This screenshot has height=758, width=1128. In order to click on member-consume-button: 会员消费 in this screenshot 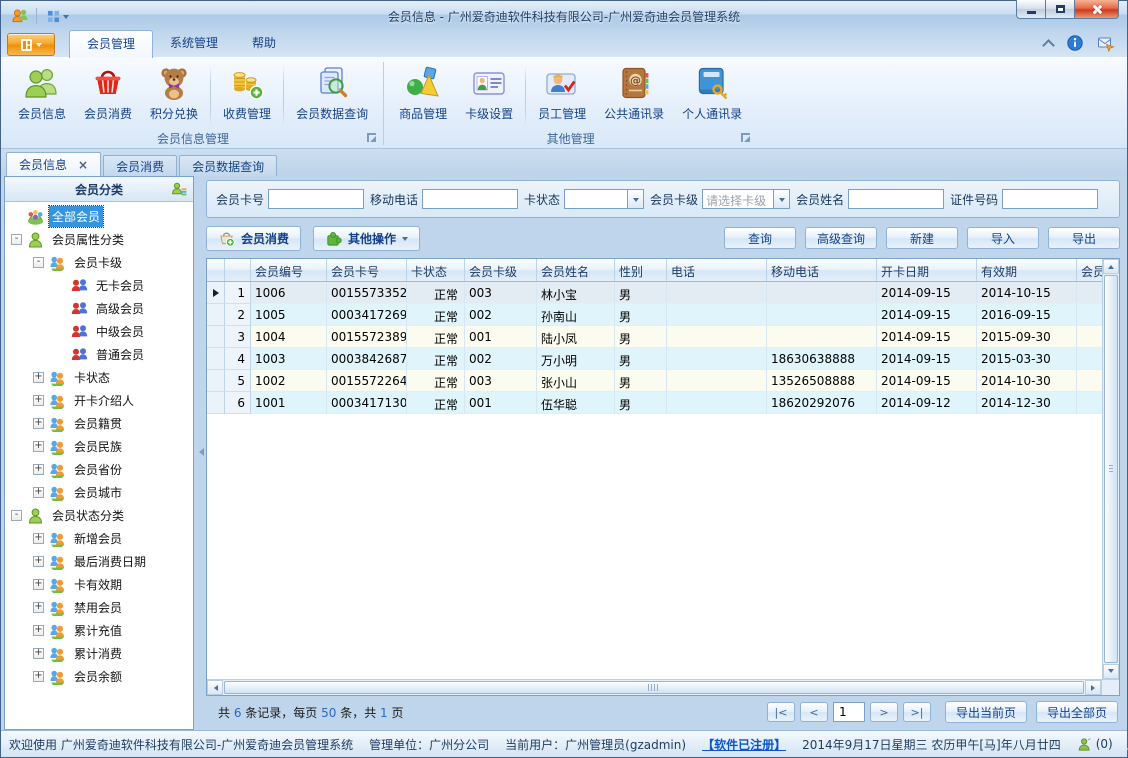, I will do `click(254, 238)`.